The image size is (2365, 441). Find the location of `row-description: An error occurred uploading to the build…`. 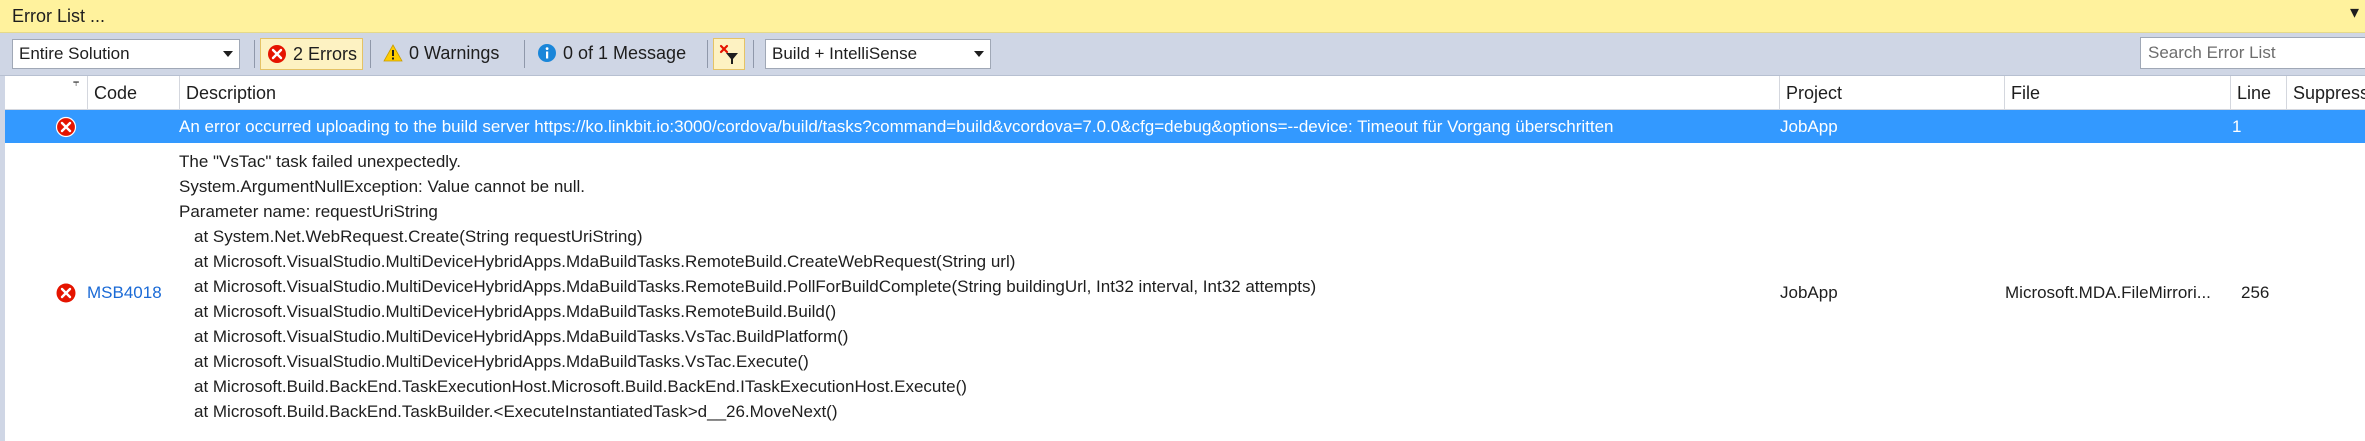

row-description: An error occurred uploading to the build… is located at coordinates (896, 126).